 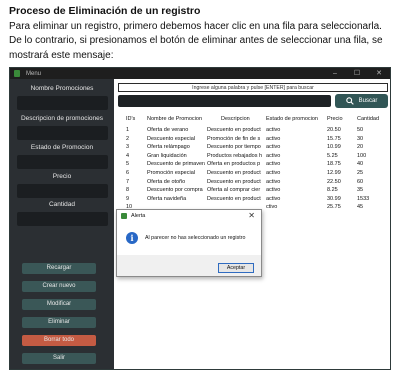 I want to click on label-cantidad: Cantidad, so click(x=62, y=204).